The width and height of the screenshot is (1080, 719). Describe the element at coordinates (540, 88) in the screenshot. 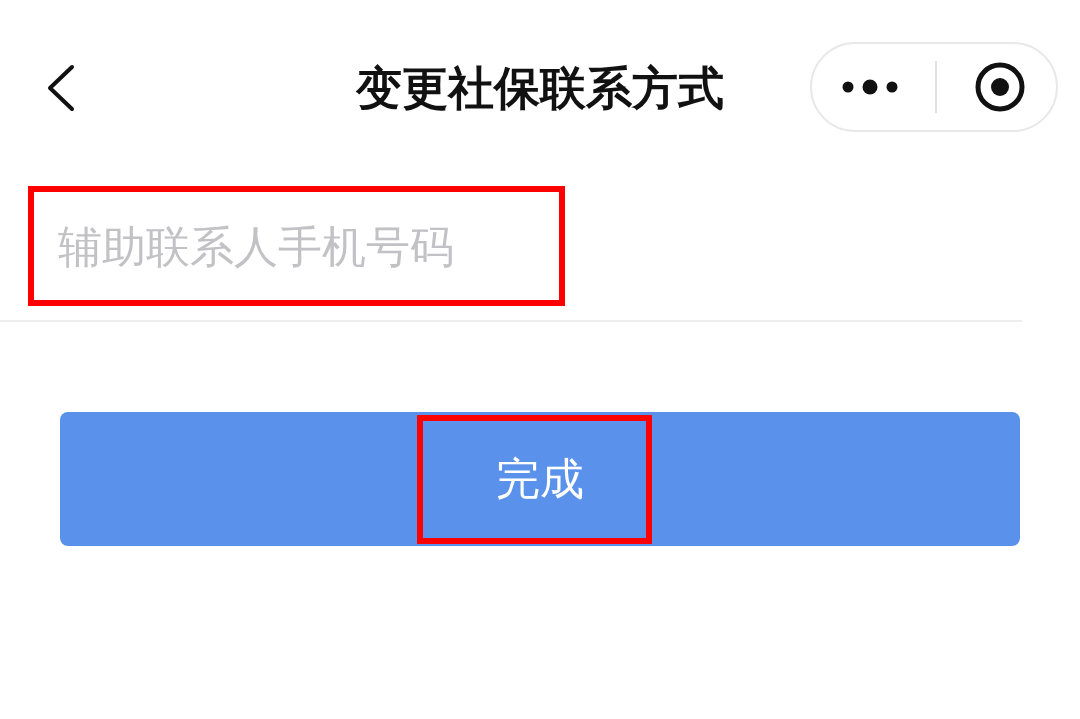

I see `page-title: 变更社保联系方式` at that location.